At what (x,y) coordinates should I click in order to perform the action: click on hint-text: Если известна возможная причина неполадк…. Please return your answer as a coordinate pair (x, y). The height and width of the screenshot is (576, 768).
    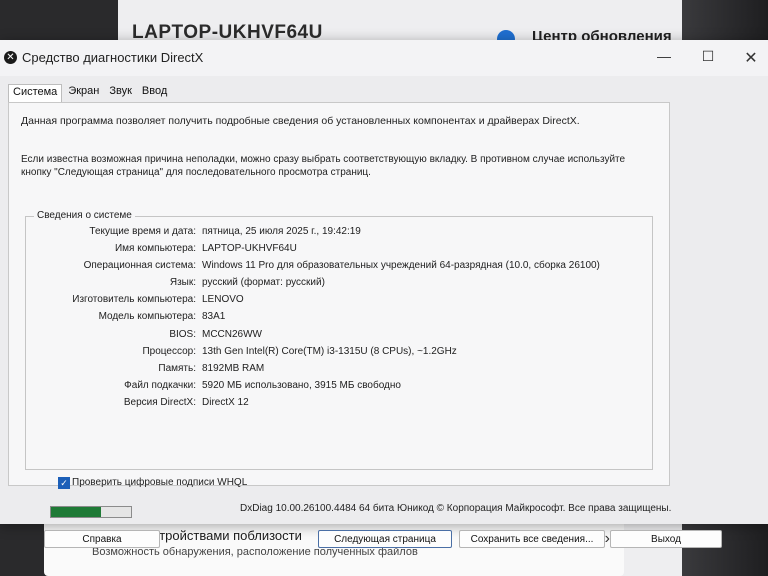
    Looking at the image, I should click on (323, 166).